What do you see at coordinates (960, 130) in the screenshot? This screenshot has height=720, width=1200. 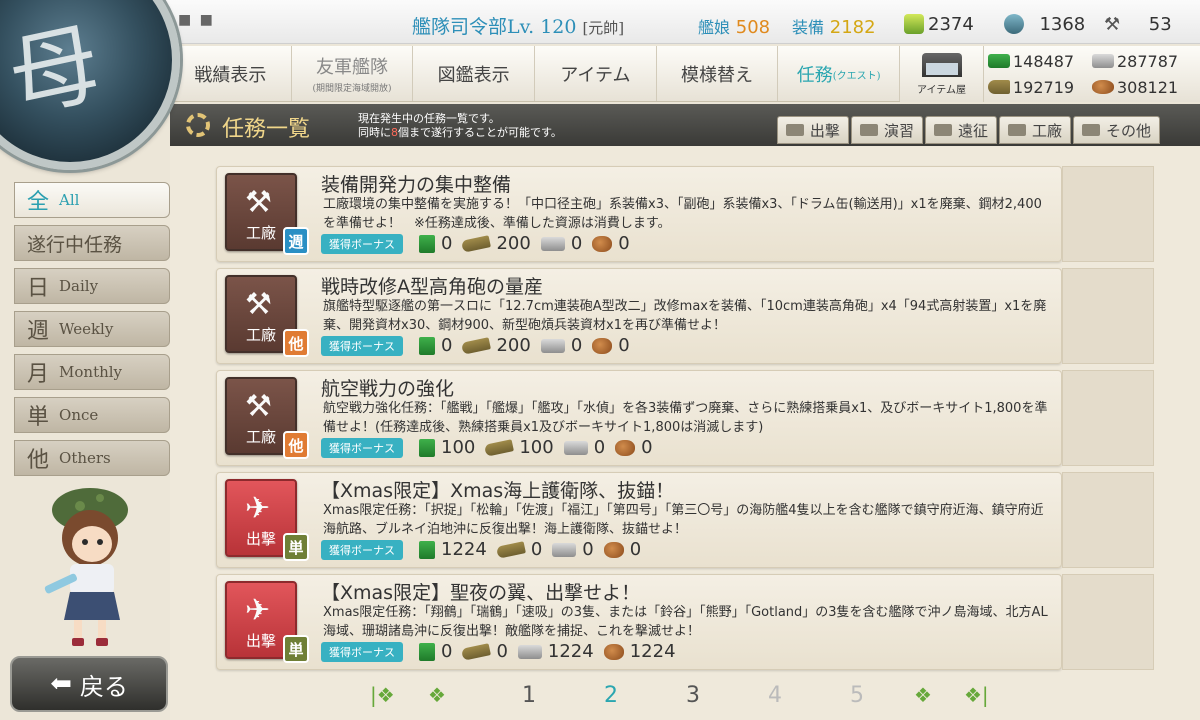 I see `tab-expedition: 遠征` at bounding box center [960, 130].